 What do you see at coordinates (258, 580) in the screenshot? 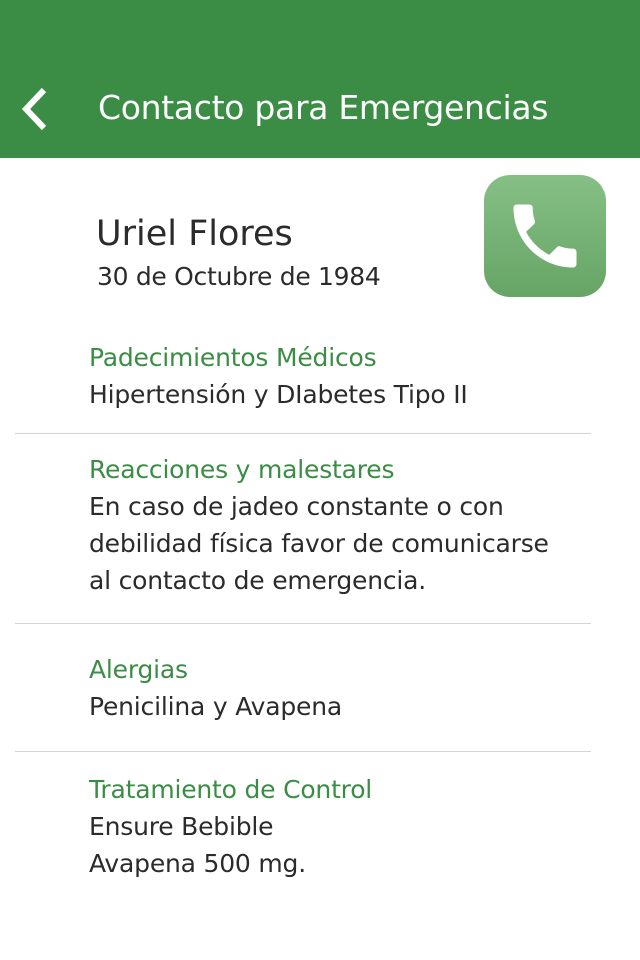
I see `section-text: al contacto de emergencia.` at bounding box center [258, 580].